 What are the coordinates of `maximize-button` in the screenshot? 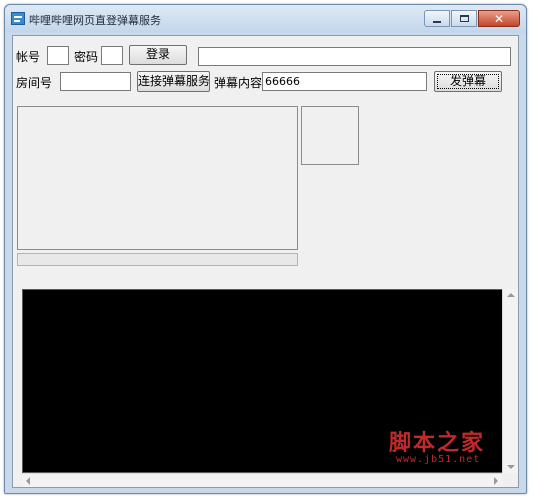 It's located at (464, 18).